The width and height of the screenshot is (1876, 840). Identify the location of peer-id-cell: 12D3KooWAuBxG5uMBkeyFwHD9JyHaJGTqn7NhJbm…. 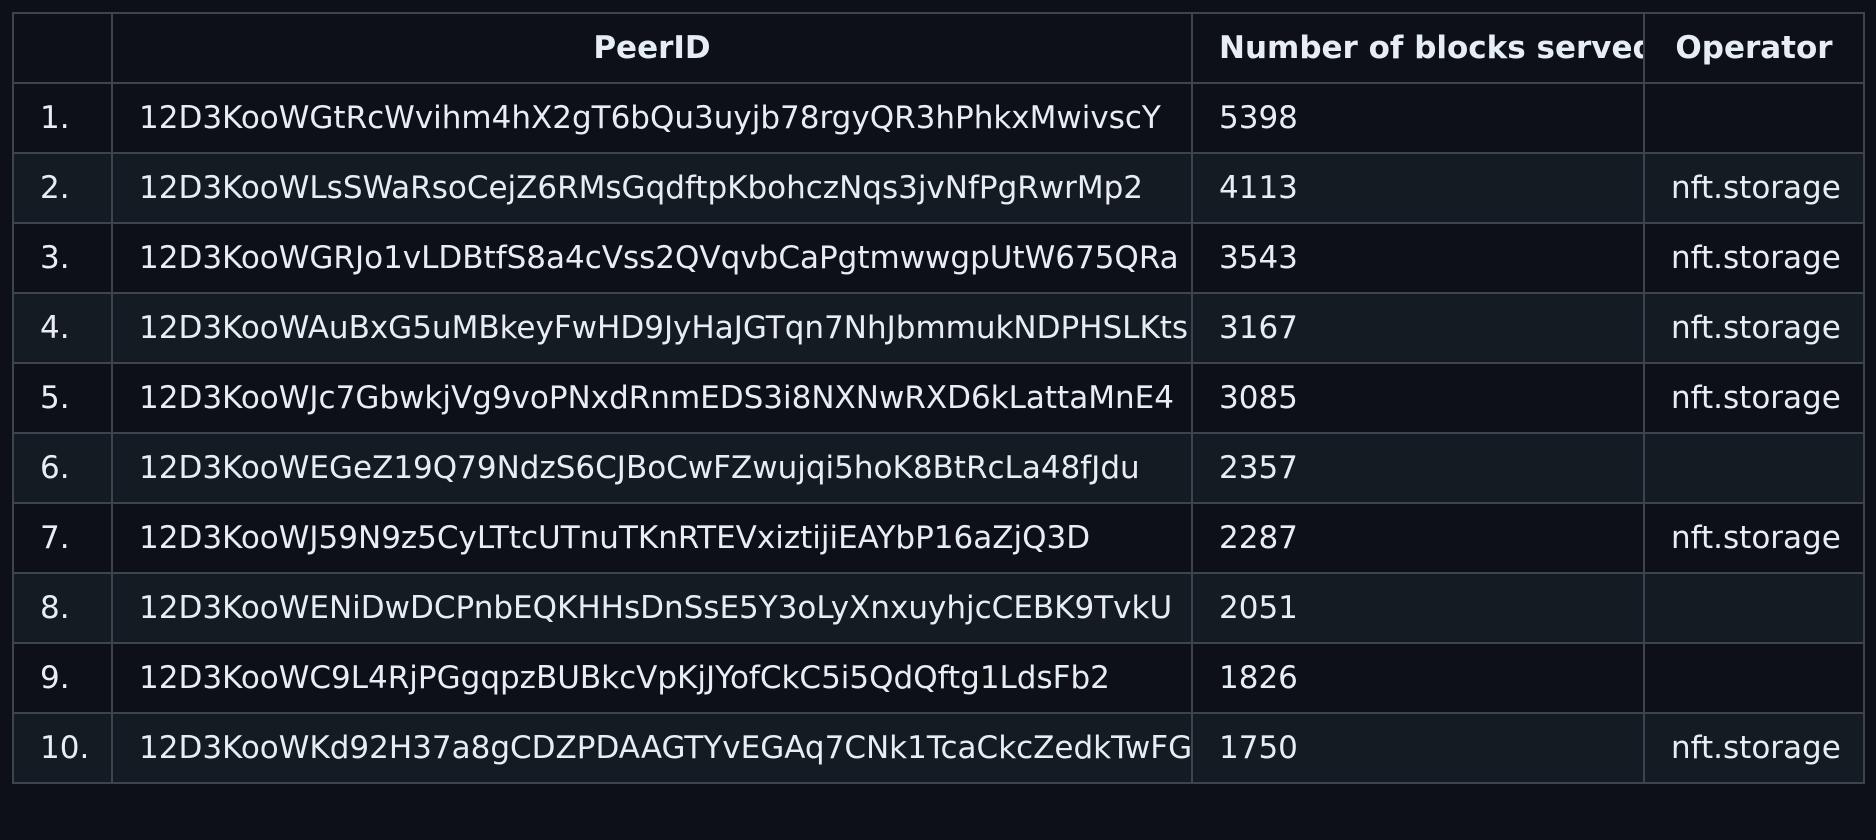
(652, 328).